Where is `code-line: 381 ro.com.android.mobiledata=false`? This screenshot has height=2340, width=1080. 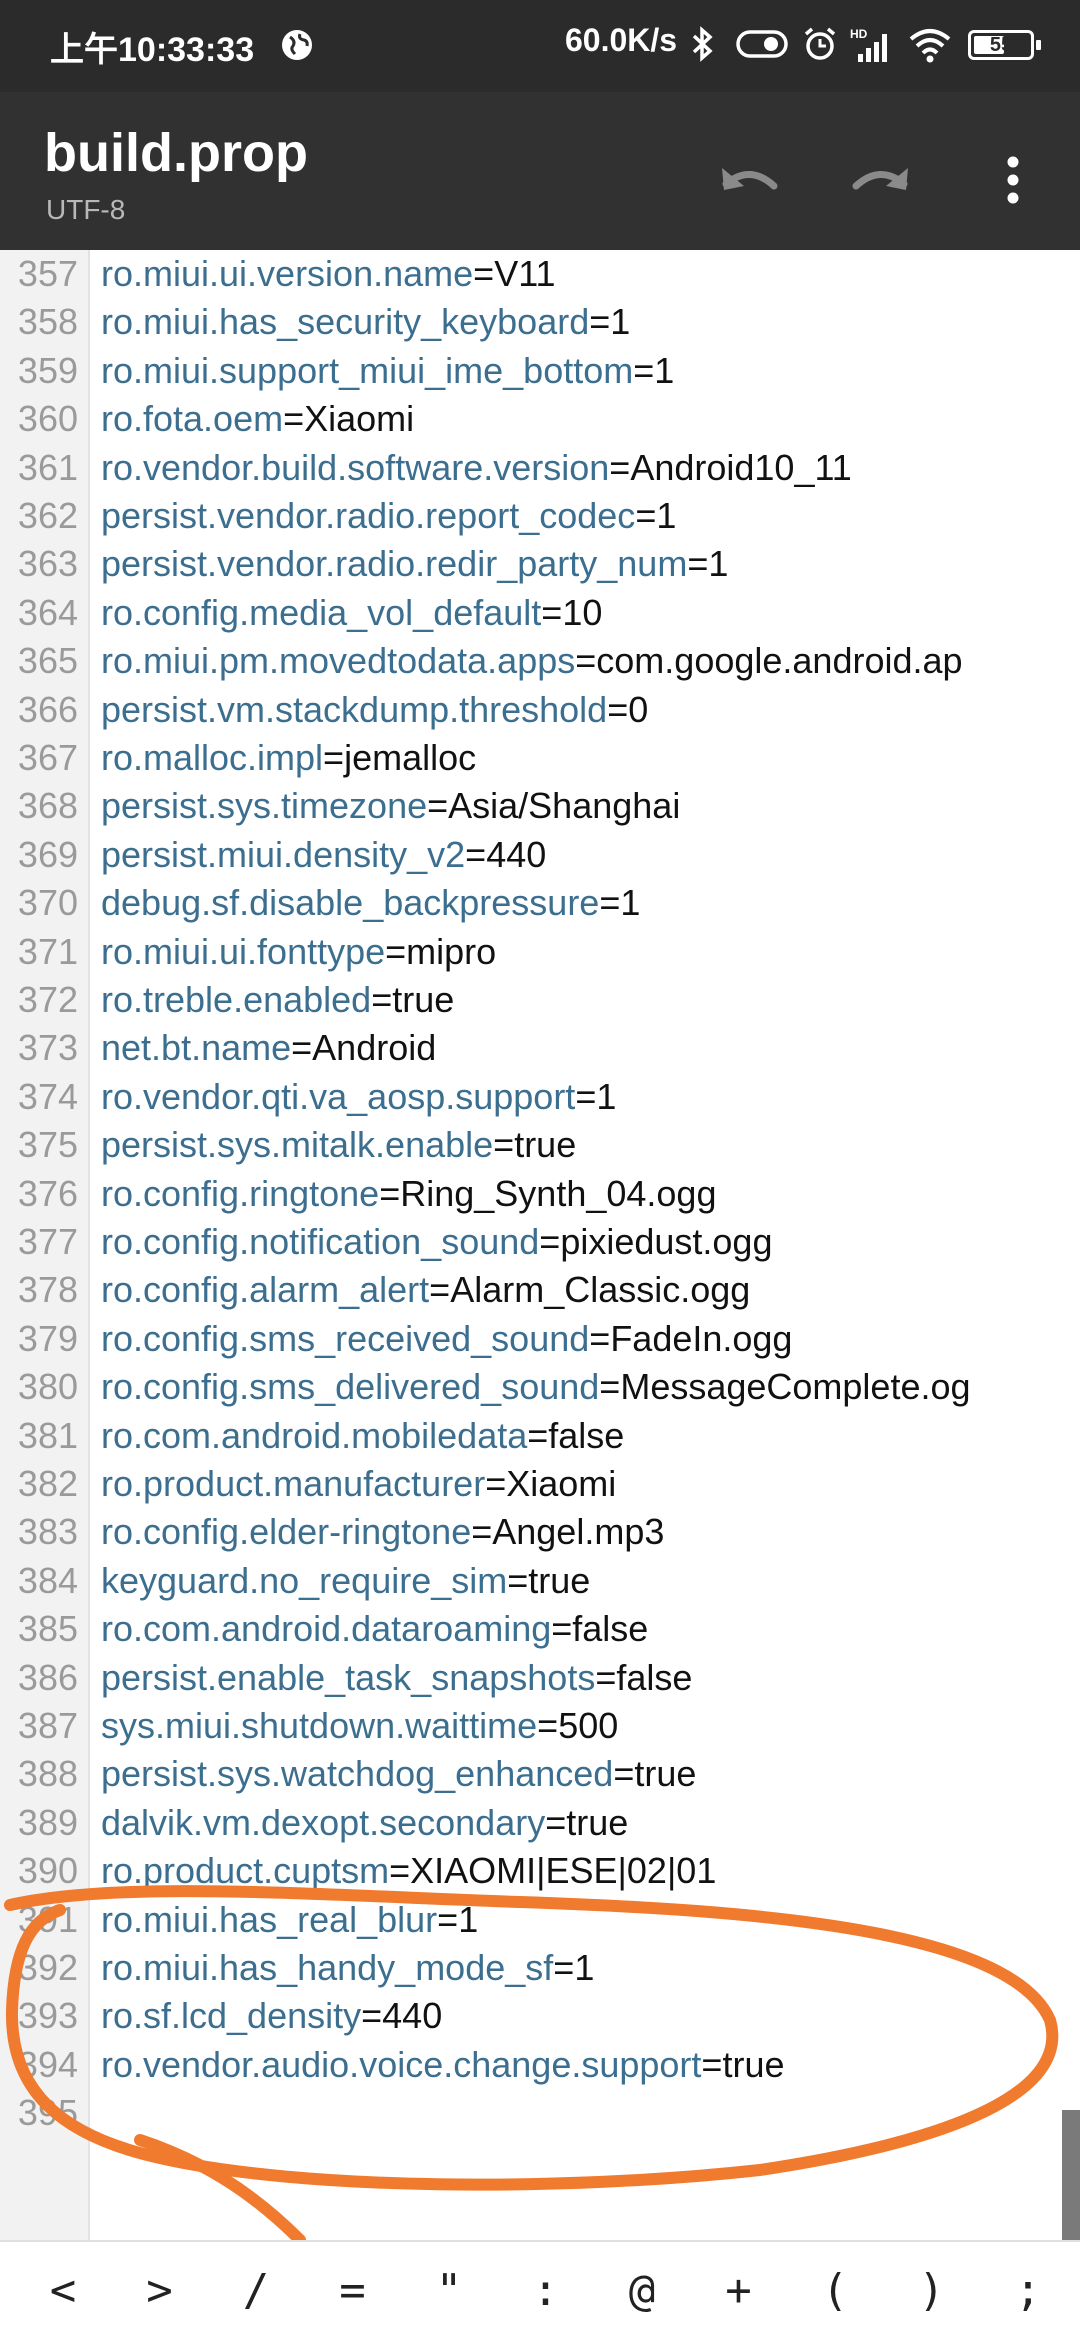
code-line: 381 ro.com.android.mobiledata=false is located at coordinates (540, 1436).